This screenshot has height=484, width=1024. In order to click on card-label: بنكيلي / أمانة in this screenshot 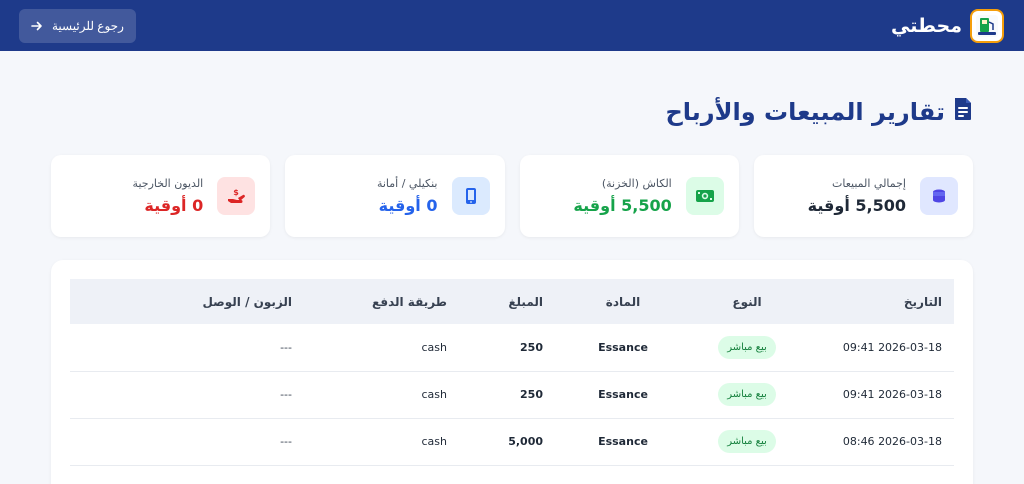, I will do `click(407, 183)`.